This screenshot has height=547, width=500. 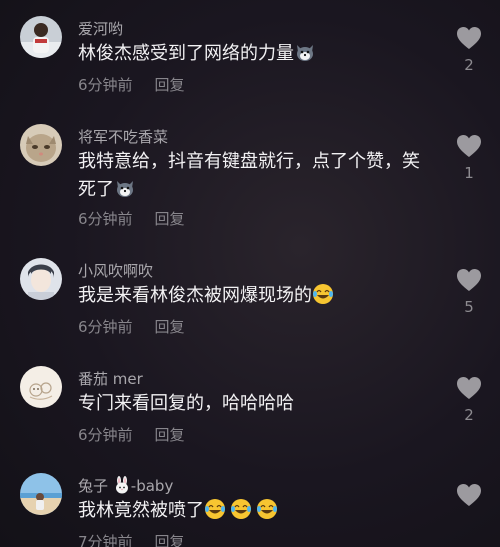 I want to click on comment-text: 林俊杰感受到了网络的力量, so click(x=255, y=54).